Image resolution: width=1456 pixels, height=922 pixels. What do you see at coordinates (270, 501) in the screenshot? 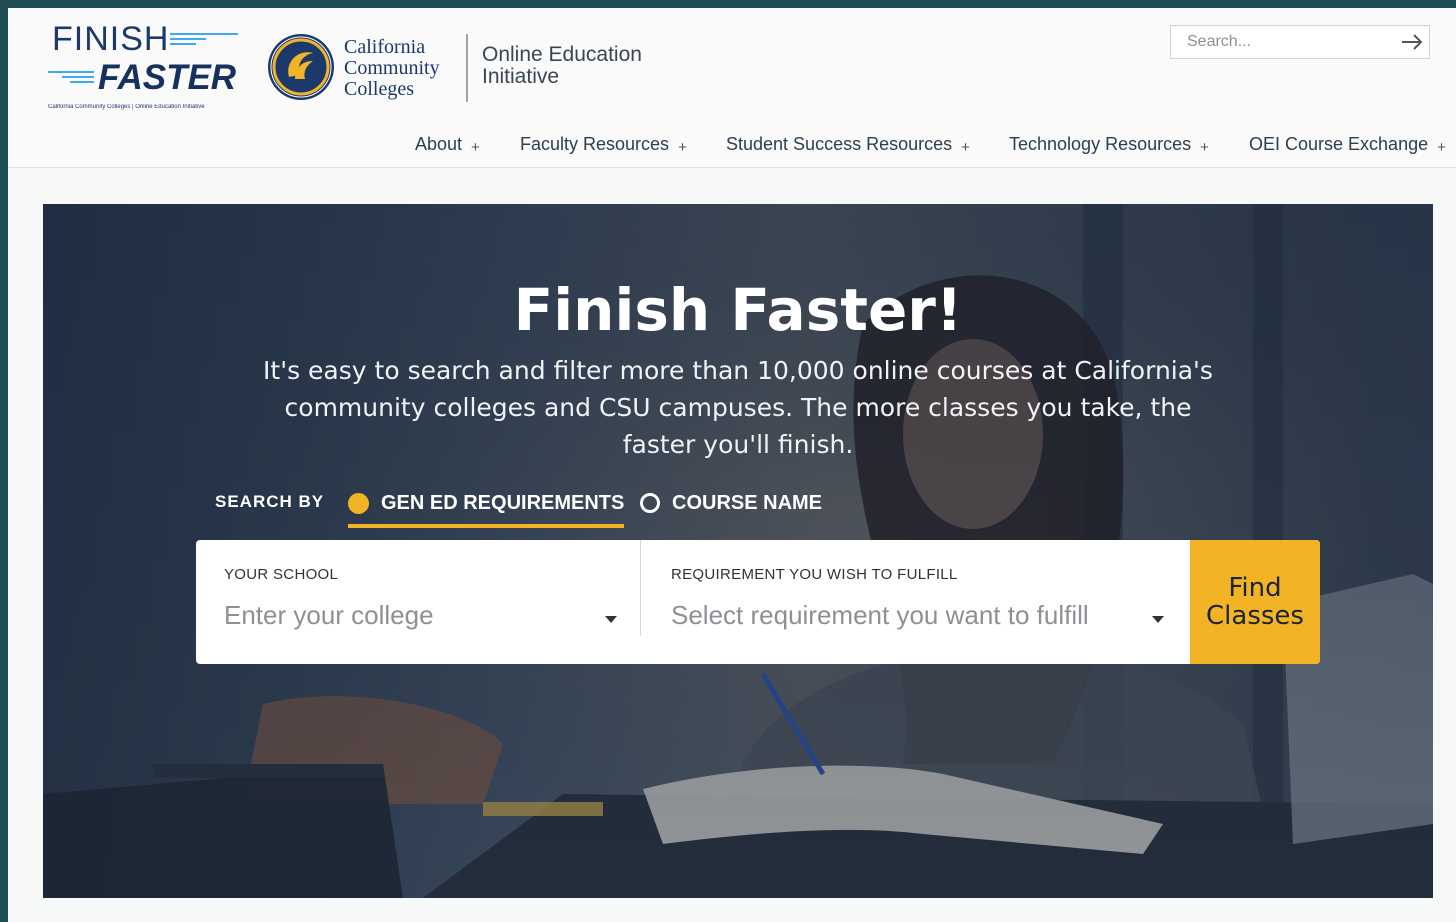
I see `search-by-label: SEARCH BY` at bounding box center [270, 501].